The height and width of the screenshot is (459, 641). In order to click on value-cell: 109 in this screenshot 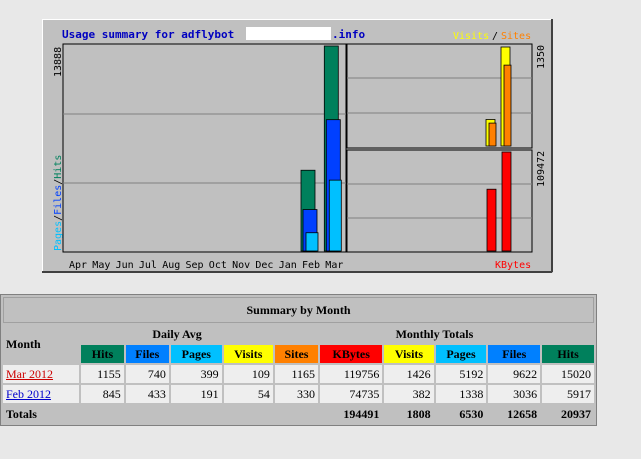, I will do `click(248, 374)`.